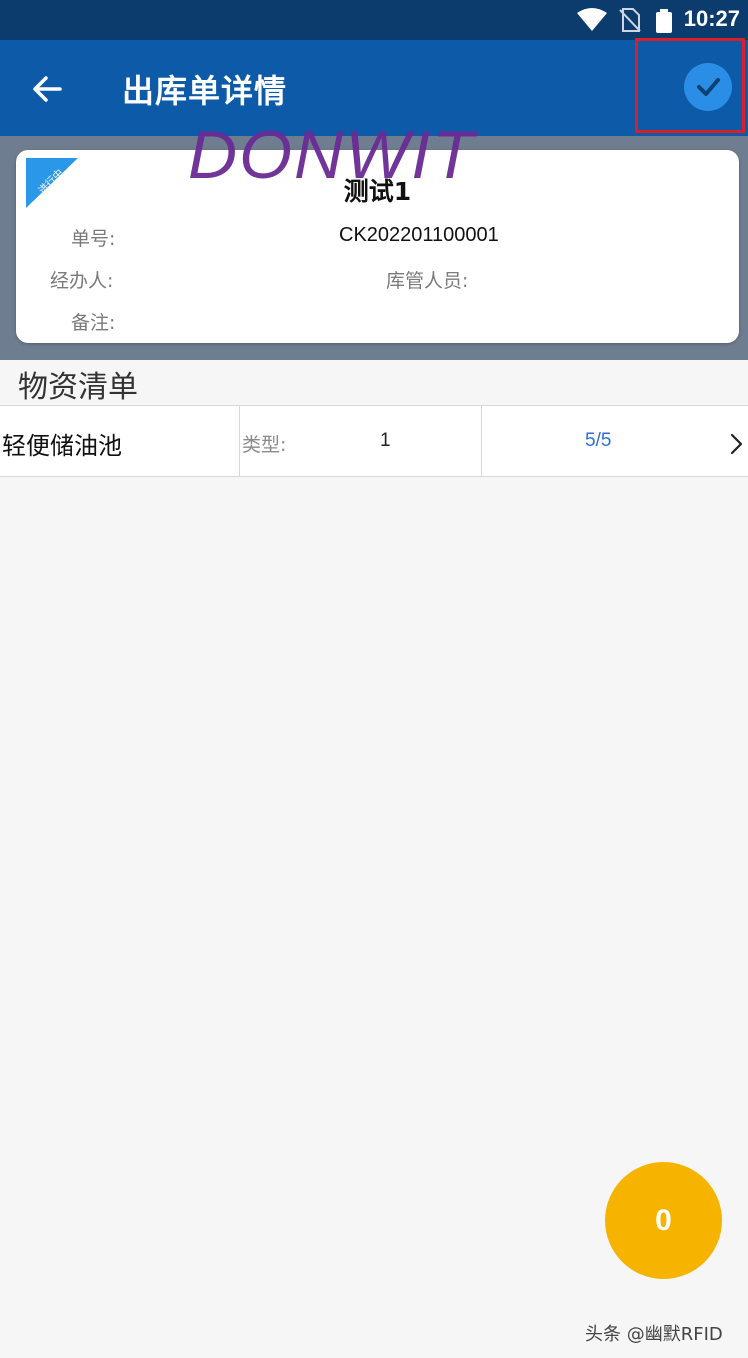 The width and height of the screenshot is (748, 1358). I want to click on no-sim-icon, so click(630, 20).